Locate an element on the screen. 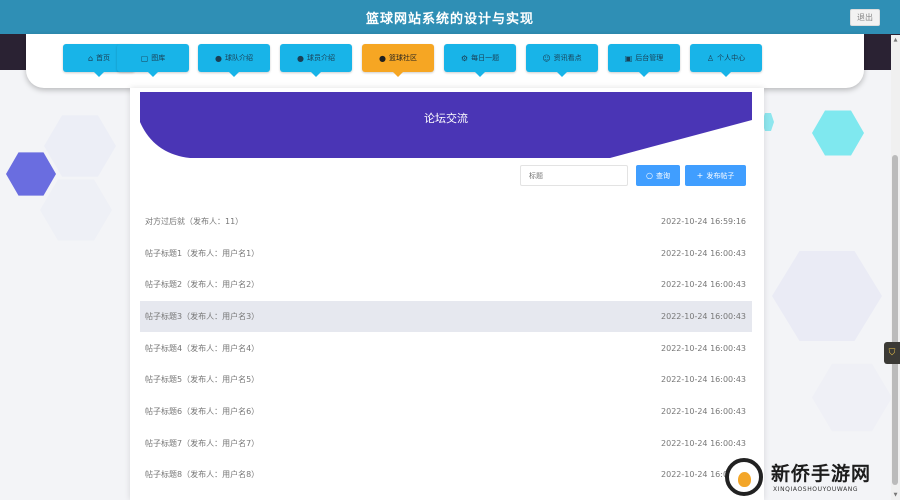 This screenshot has width=900, height=500. nav-daily-question: ⚙ 每日一题 is located at coordinates (480, 60).